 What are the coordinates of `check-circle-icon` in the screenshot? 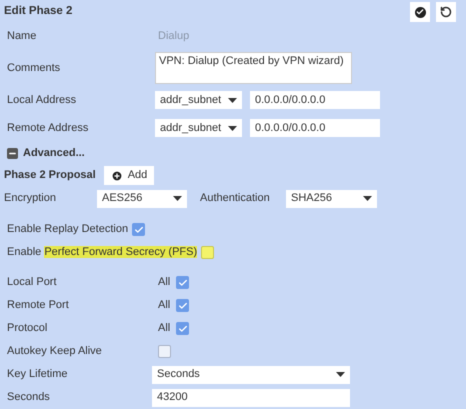 It's located at (420, 12).